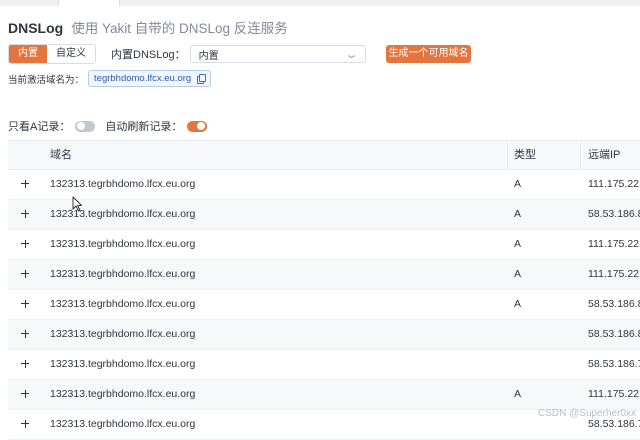  I want to click on page-title: DNSLog, so click(36, 28).